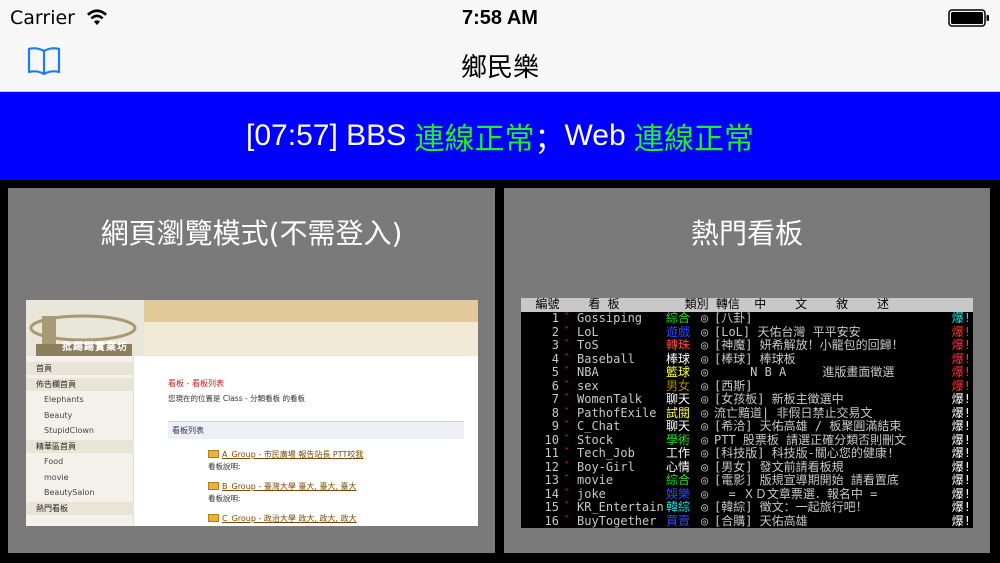 The image size is (1000, 563). I want to click on sidebar-link: 佈告欄首頁, so click(80, 384).